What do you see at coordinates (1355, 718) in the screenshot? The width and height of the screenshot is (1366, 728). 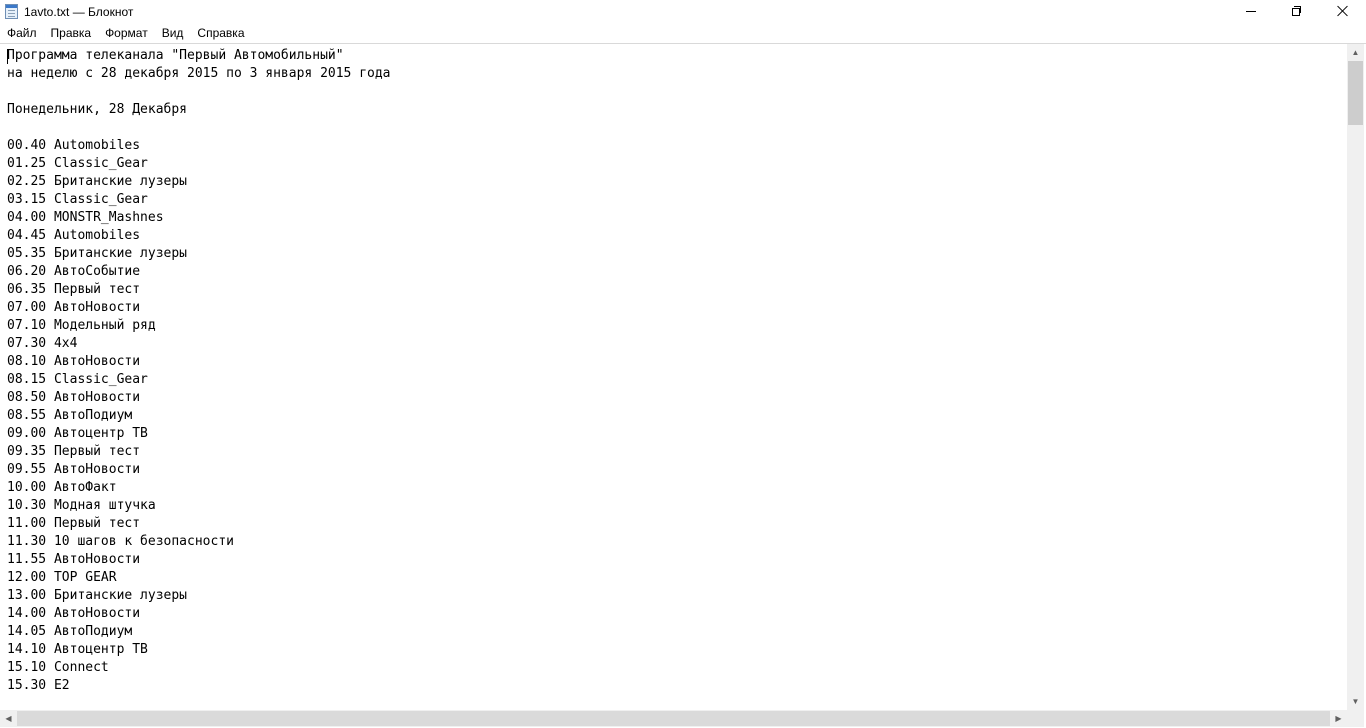 I see `size-grip` at bounding box center [1355, 718].